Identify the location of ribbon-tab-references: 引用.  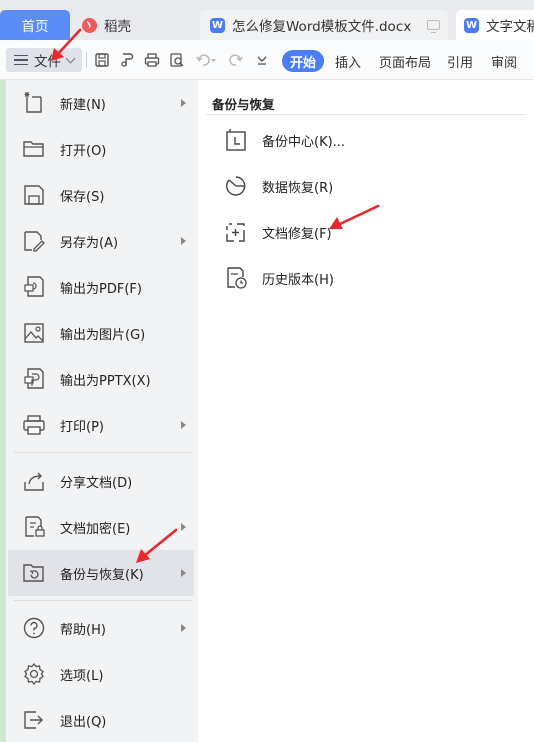
(460, 61).